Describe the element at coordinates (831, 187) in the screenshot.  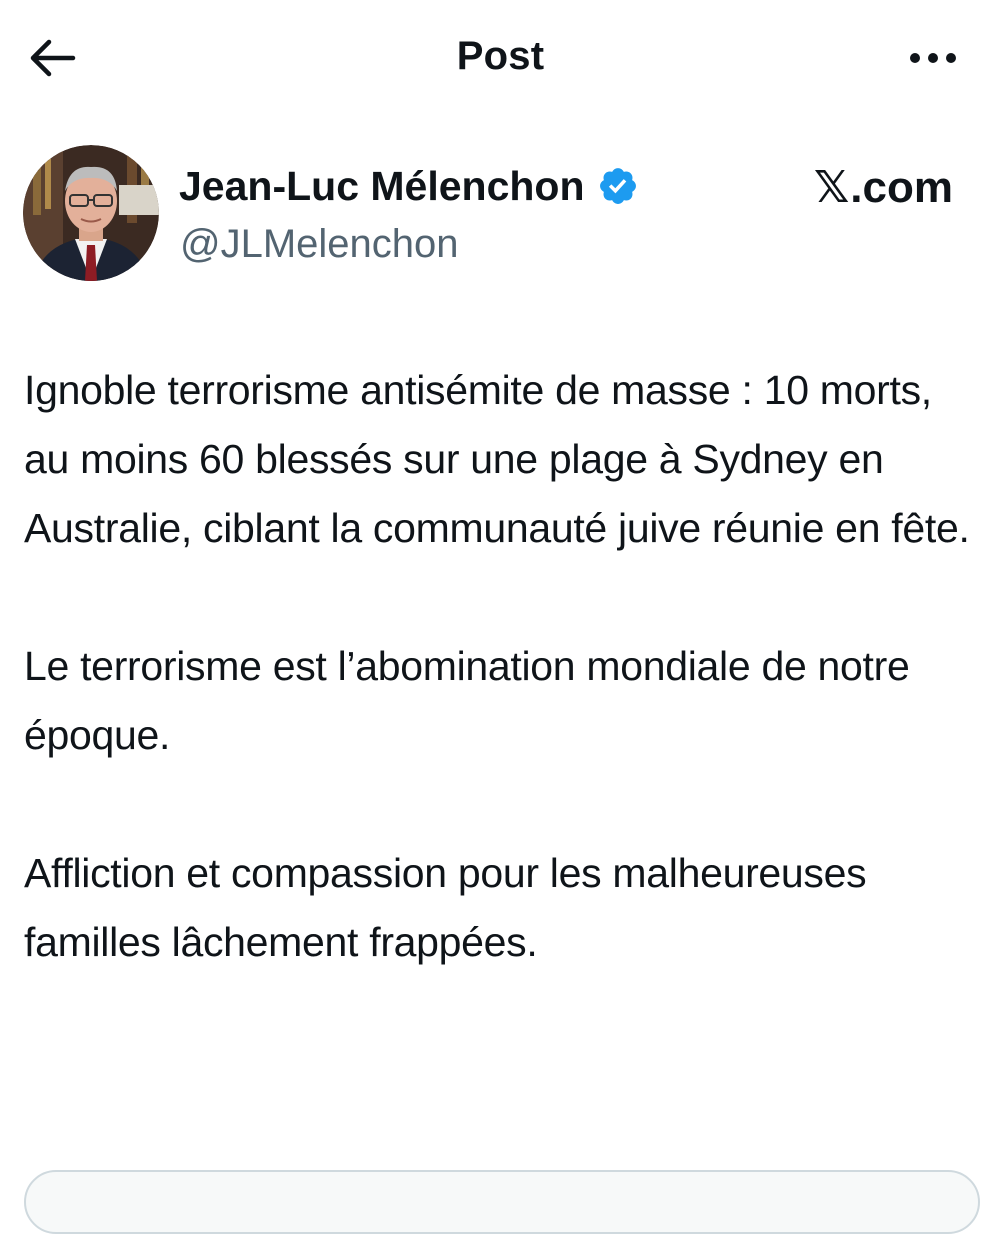
I see `x-logo-icon: 𝕏` at that location.